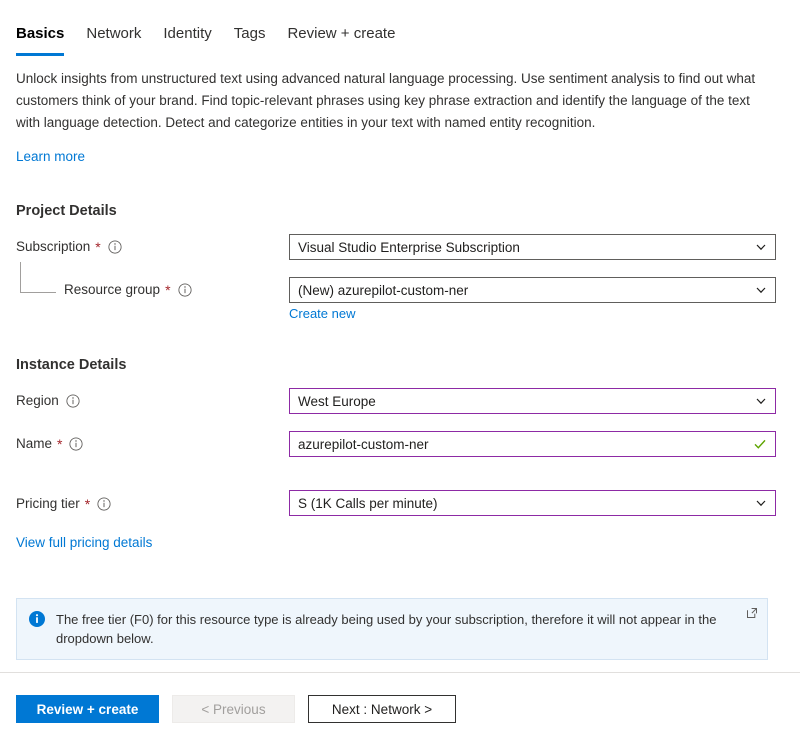 The width and height of the screenshot is (800, 730). What do you see at coordinates (40, 33) in the screenshot?
I see `tab-basics-label: Basics` at bounding box center [40, 33].